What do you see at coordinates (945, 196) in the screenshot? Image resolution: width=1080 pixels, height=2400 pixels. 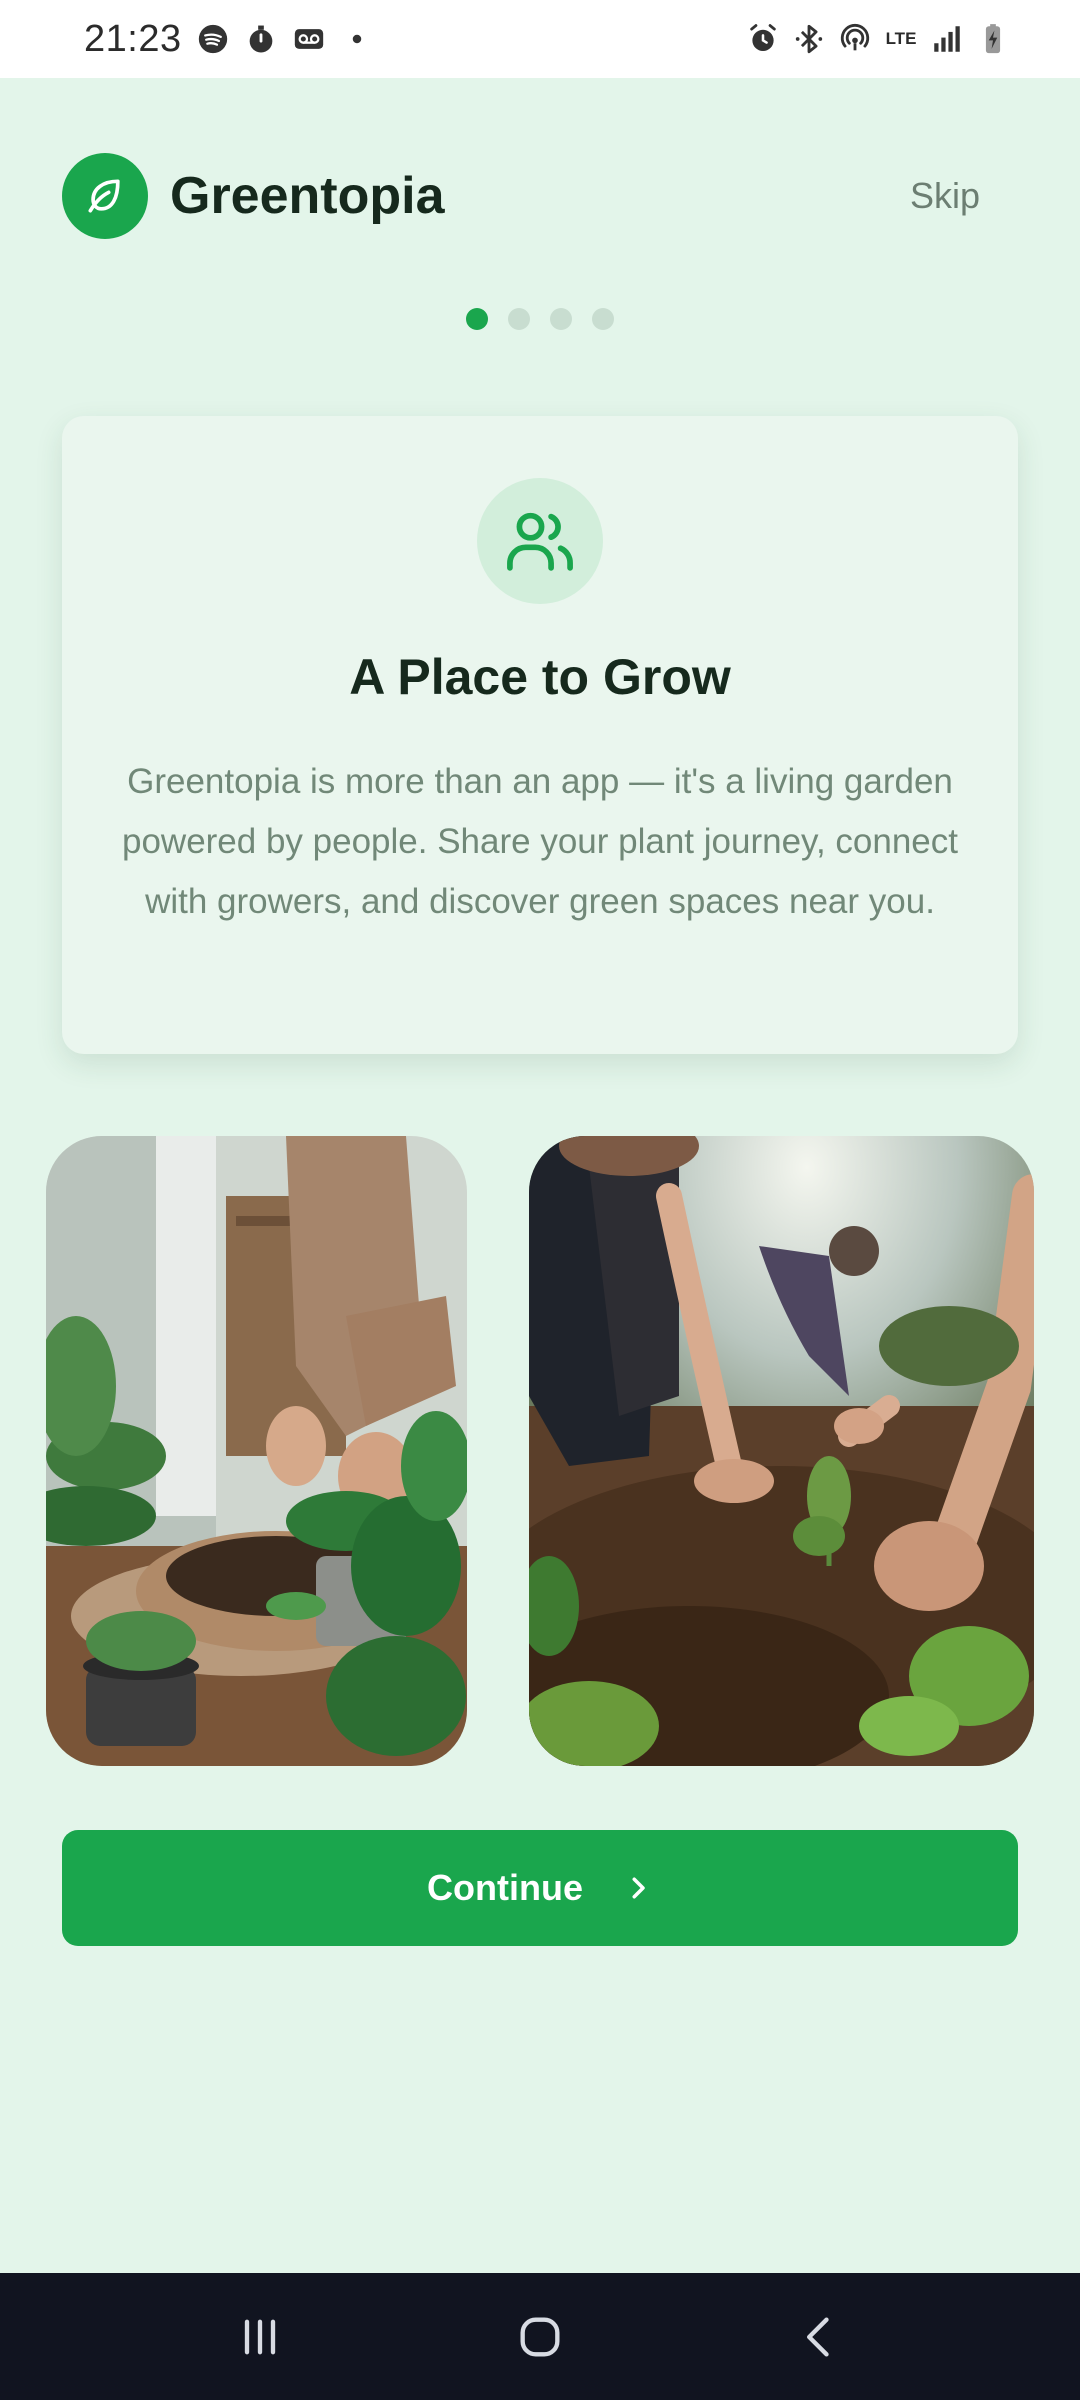 I see `skip-button: Skip` at bounding box center [945, 196].